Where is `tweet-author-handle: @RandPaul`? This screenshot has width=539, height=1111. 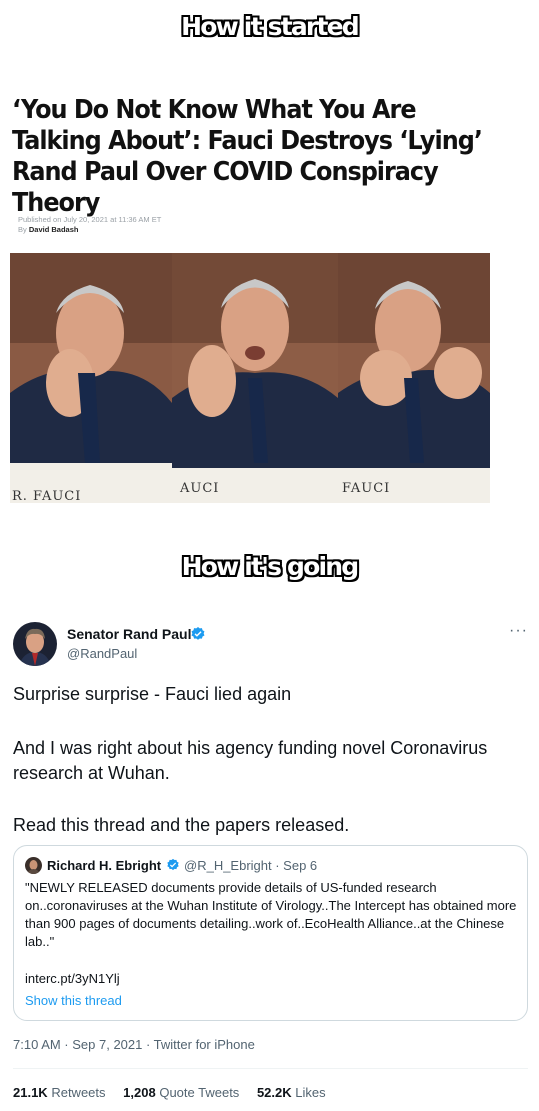 tweet-author-handle: @RandPaul is located at coordinates (102, 653).